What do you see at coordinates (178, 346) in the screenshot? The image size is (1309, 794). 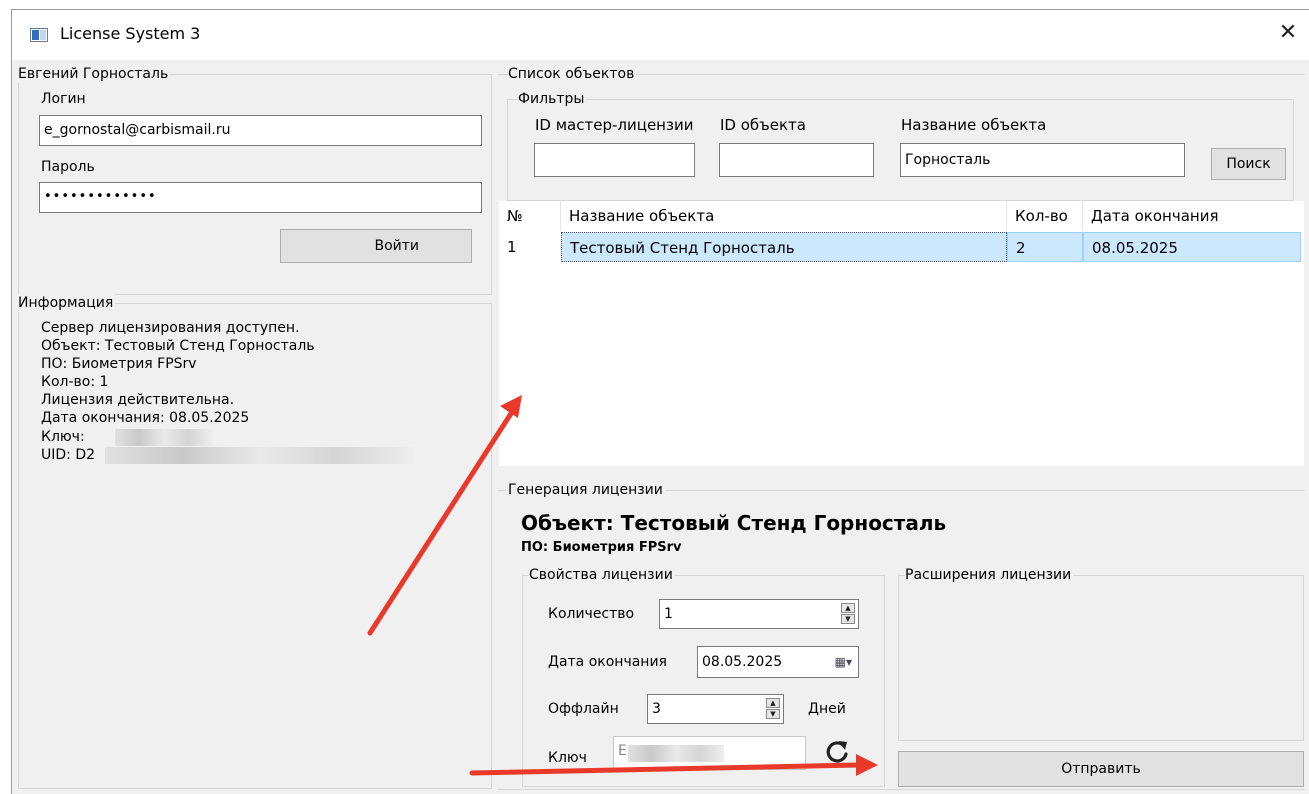 I see `info-line: Объект: Тестовый Стенд Горносталь` at bounding box center [178, 346].